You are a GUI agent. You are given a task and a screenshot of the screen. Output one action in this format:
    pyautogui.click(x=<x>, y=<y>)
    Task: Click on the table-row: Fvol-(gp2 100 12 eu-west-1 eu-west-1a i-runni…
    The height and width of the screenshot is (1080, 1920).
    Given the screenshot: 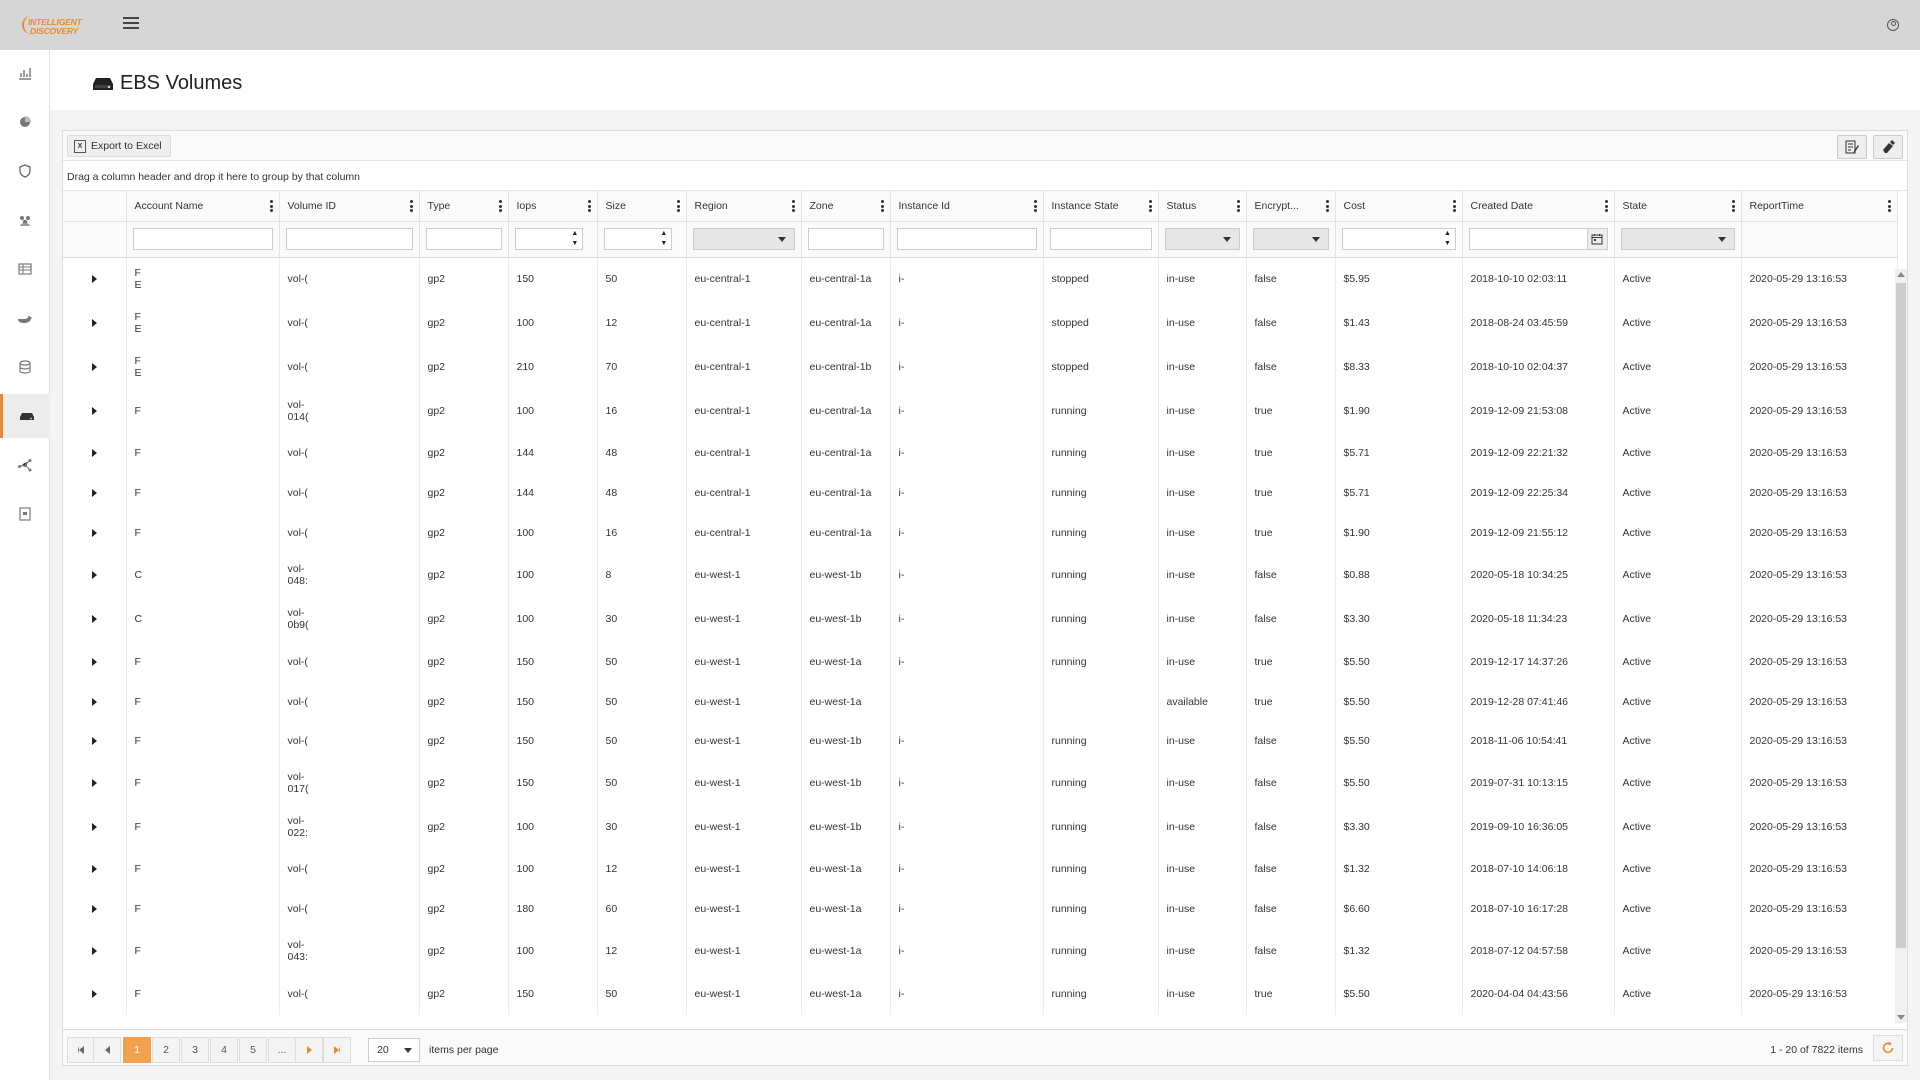 What is the action you would take?
    pyautogui.click(x=980, y=869)
    